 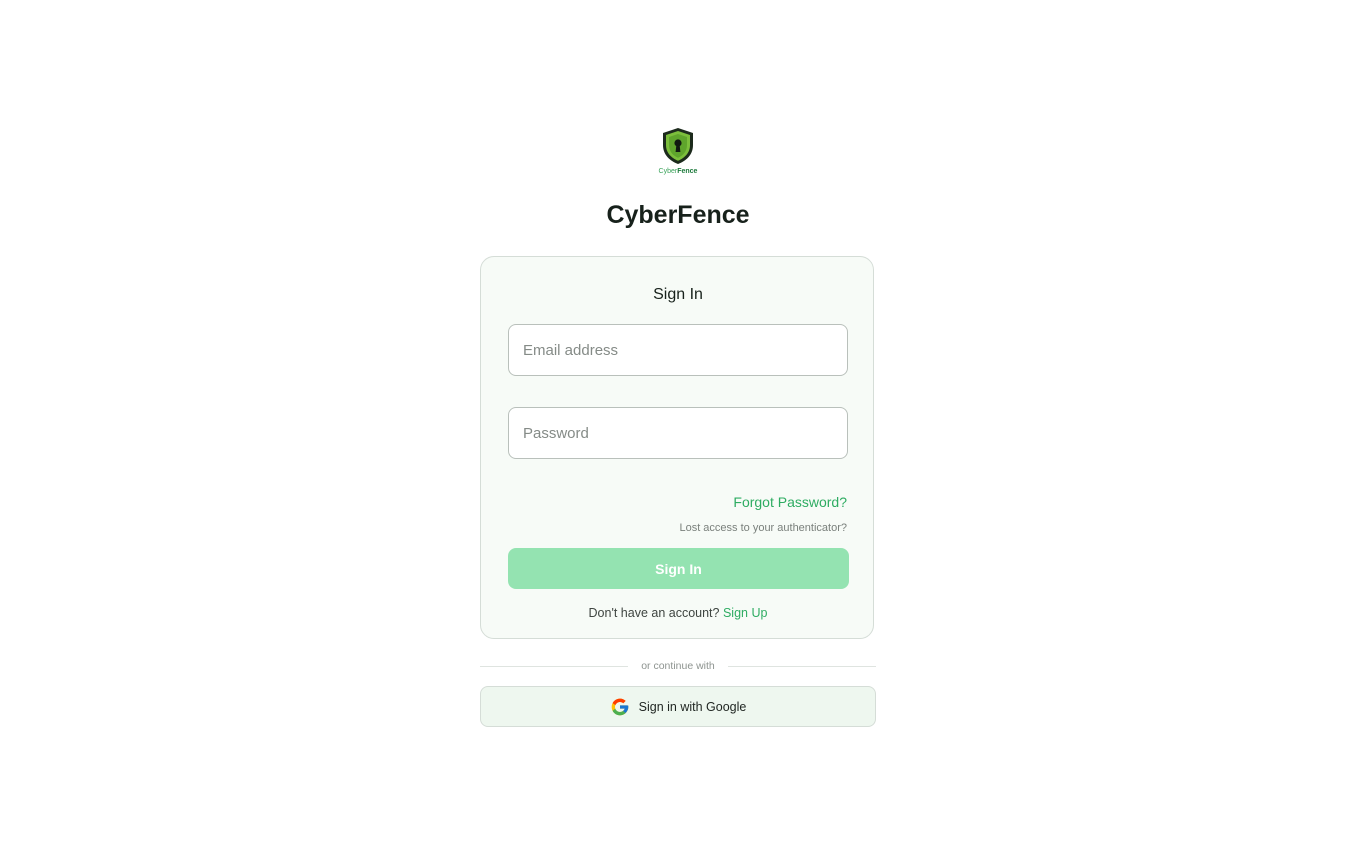 I want to click on divider-line-right, so click(x=802, y=666).